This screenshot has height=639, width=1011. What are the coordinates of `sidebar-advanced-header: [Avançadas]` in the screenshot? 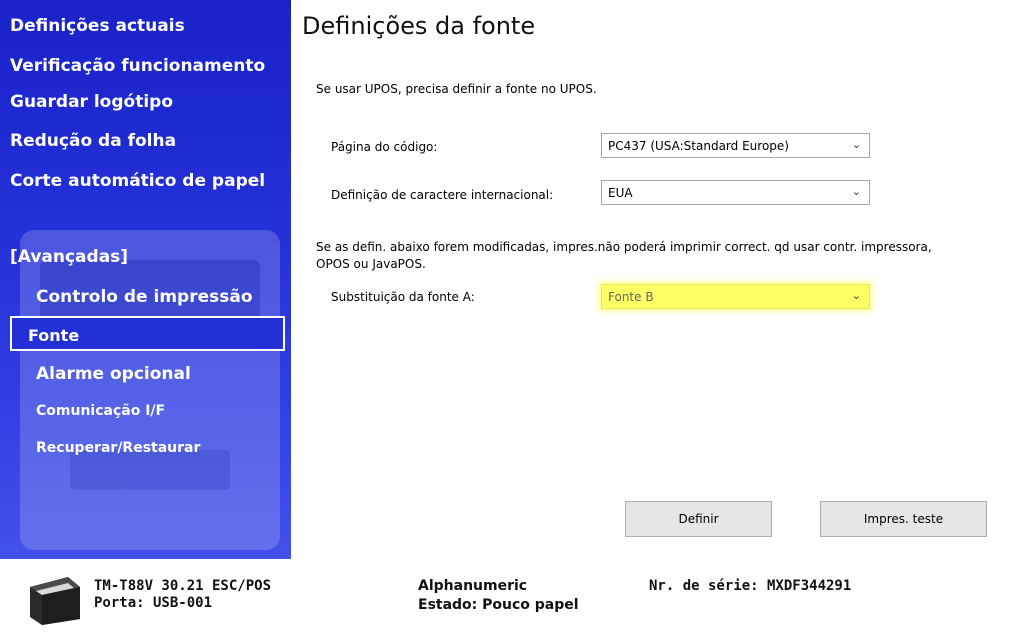 It's located at (69, 257).